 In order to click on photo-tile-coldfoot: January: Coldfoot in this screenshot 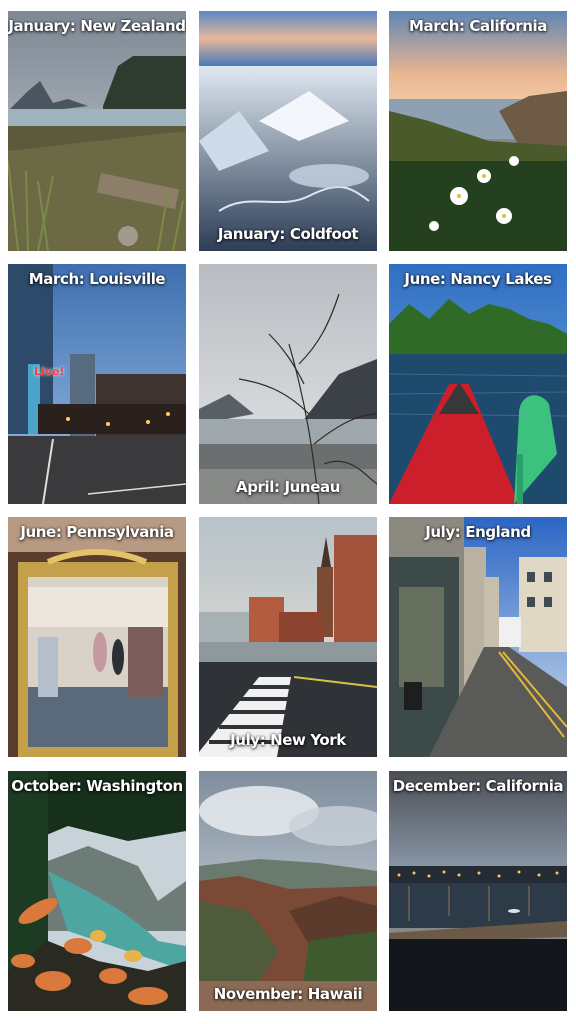, I will do `click(288, 131)`.